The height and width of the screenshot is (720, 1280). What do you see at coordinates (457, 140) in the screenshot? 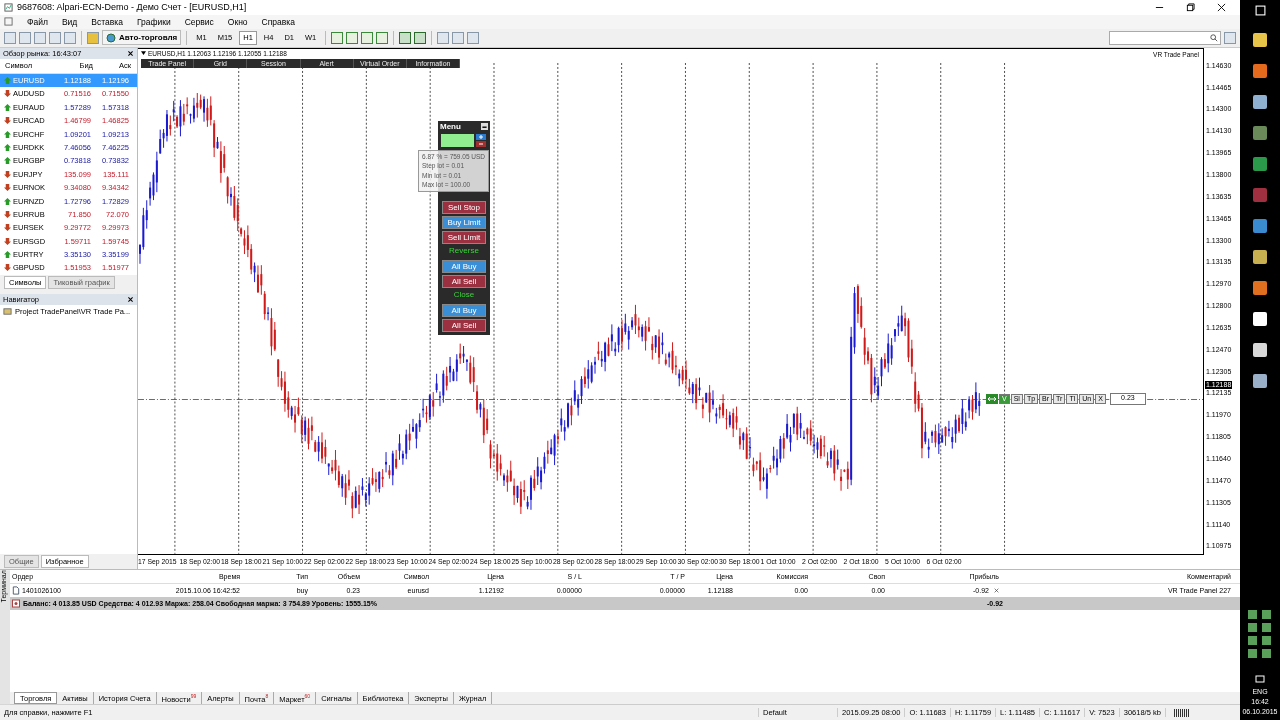
I see `lot-field` at bounding box center [457, 140].